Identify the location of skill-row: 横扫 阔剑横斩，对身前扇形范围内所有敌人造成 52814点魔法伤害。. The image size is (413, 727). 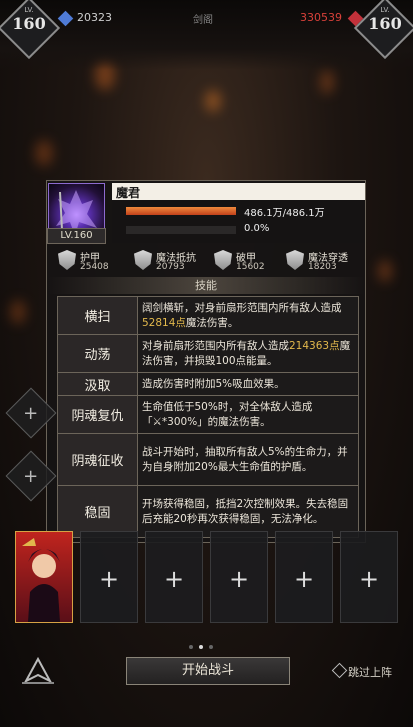
(208, 315).